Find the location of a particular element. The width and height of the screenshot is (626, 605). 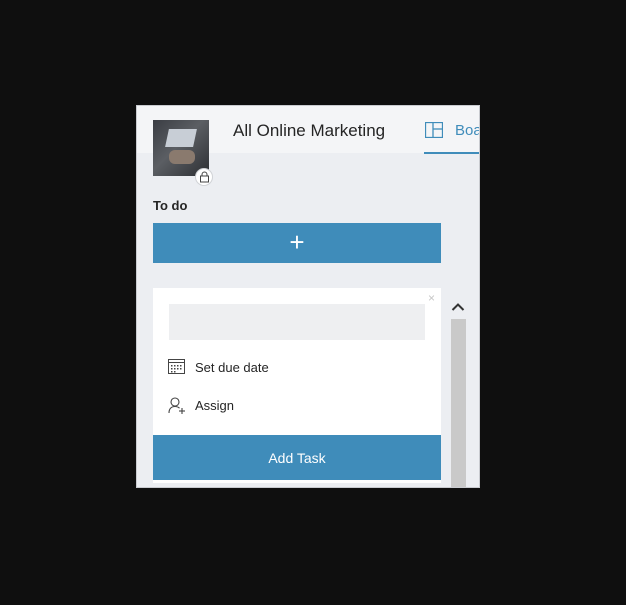

set-due-date-button: Set due date is located at coordinates (238, 368).